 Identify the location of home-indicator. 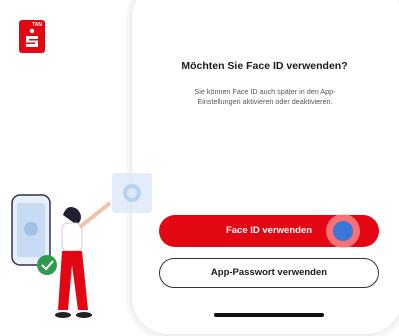
(269, 315).